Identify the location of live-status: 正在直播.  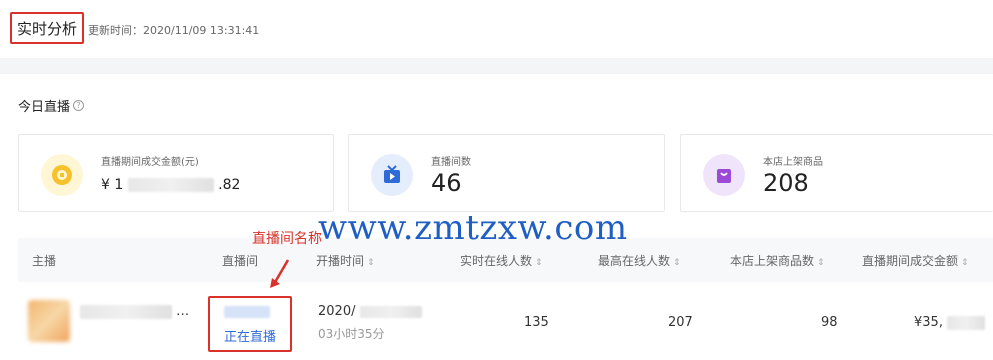
(250, 335).